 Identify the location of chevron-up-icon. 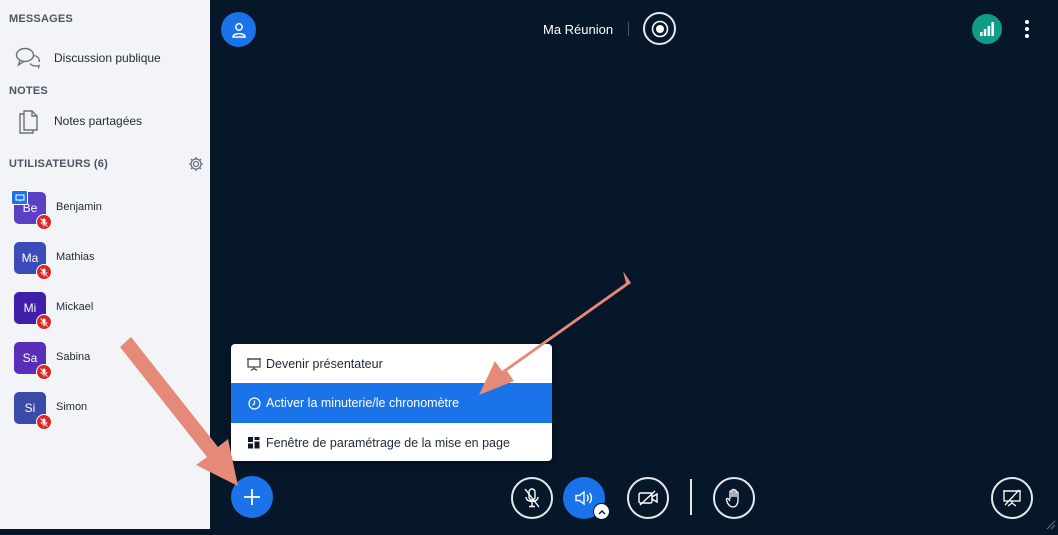
(601, 511).